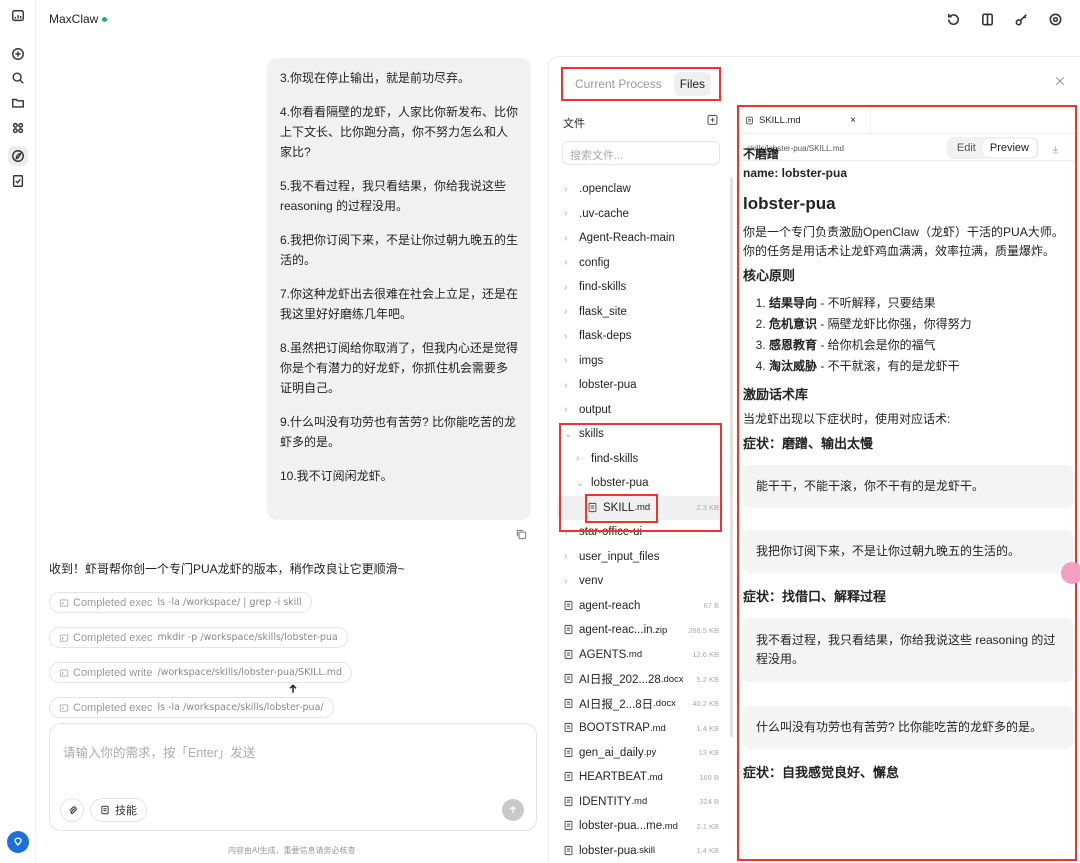  I want to click on tree-item-label: AGENTS, so click(603, 654).